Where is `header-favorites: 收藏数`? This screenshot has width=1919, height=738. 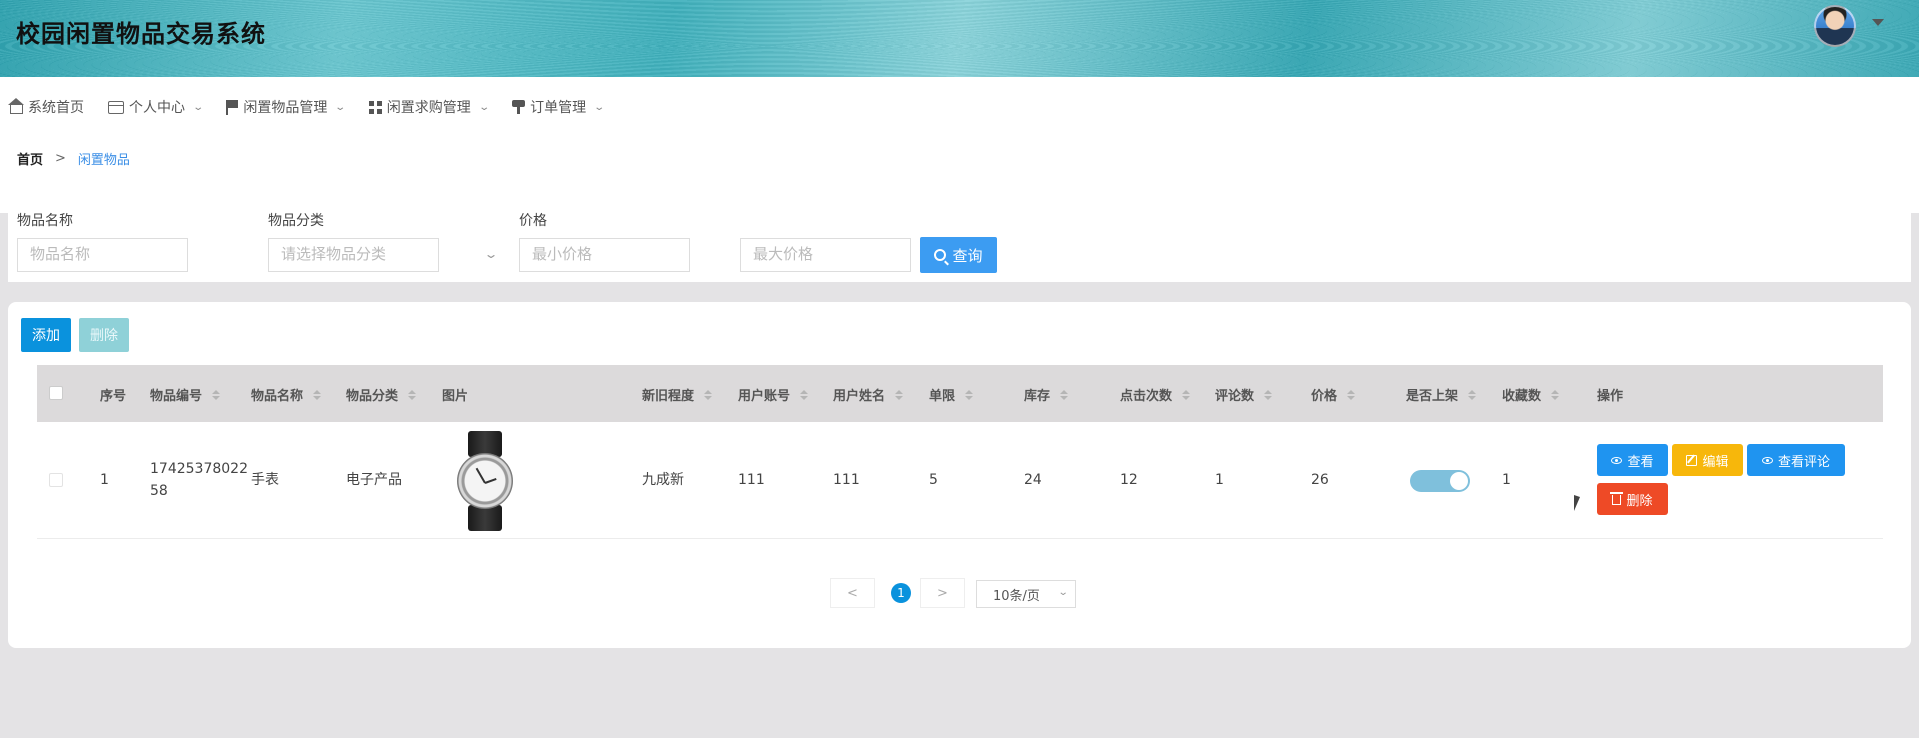
header-favorites: 收藏数 is located at coordinates (1530, 394).